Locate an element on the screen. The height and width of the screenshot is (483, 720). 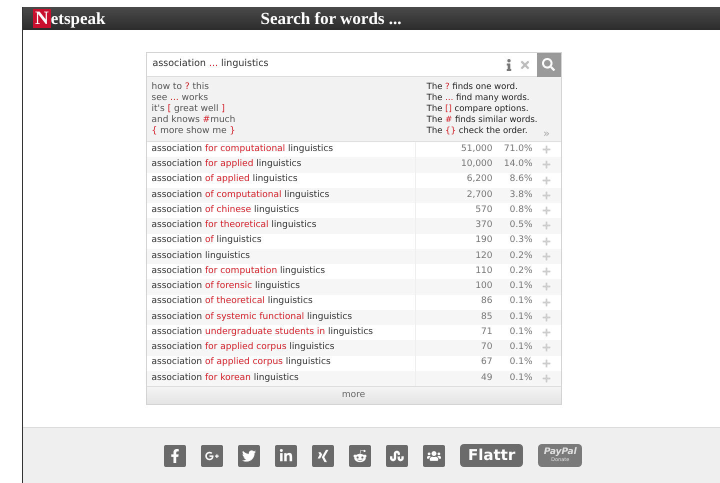
result-phrase: association for applied corpus linguistics is located at coordinates (280, 348).